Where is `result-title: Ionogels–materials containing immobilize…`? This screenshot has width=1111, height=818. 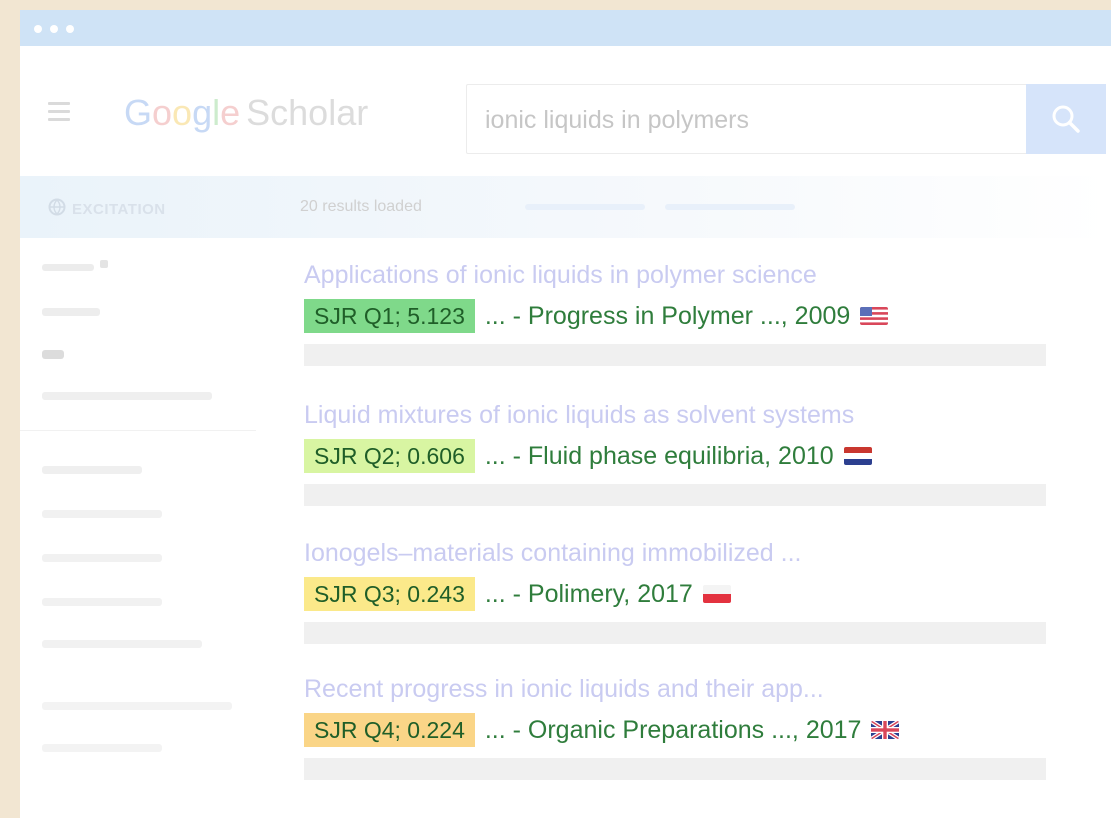 result-title: Ionogels–materials containing immobilize… is located at coordinates (694, 553).